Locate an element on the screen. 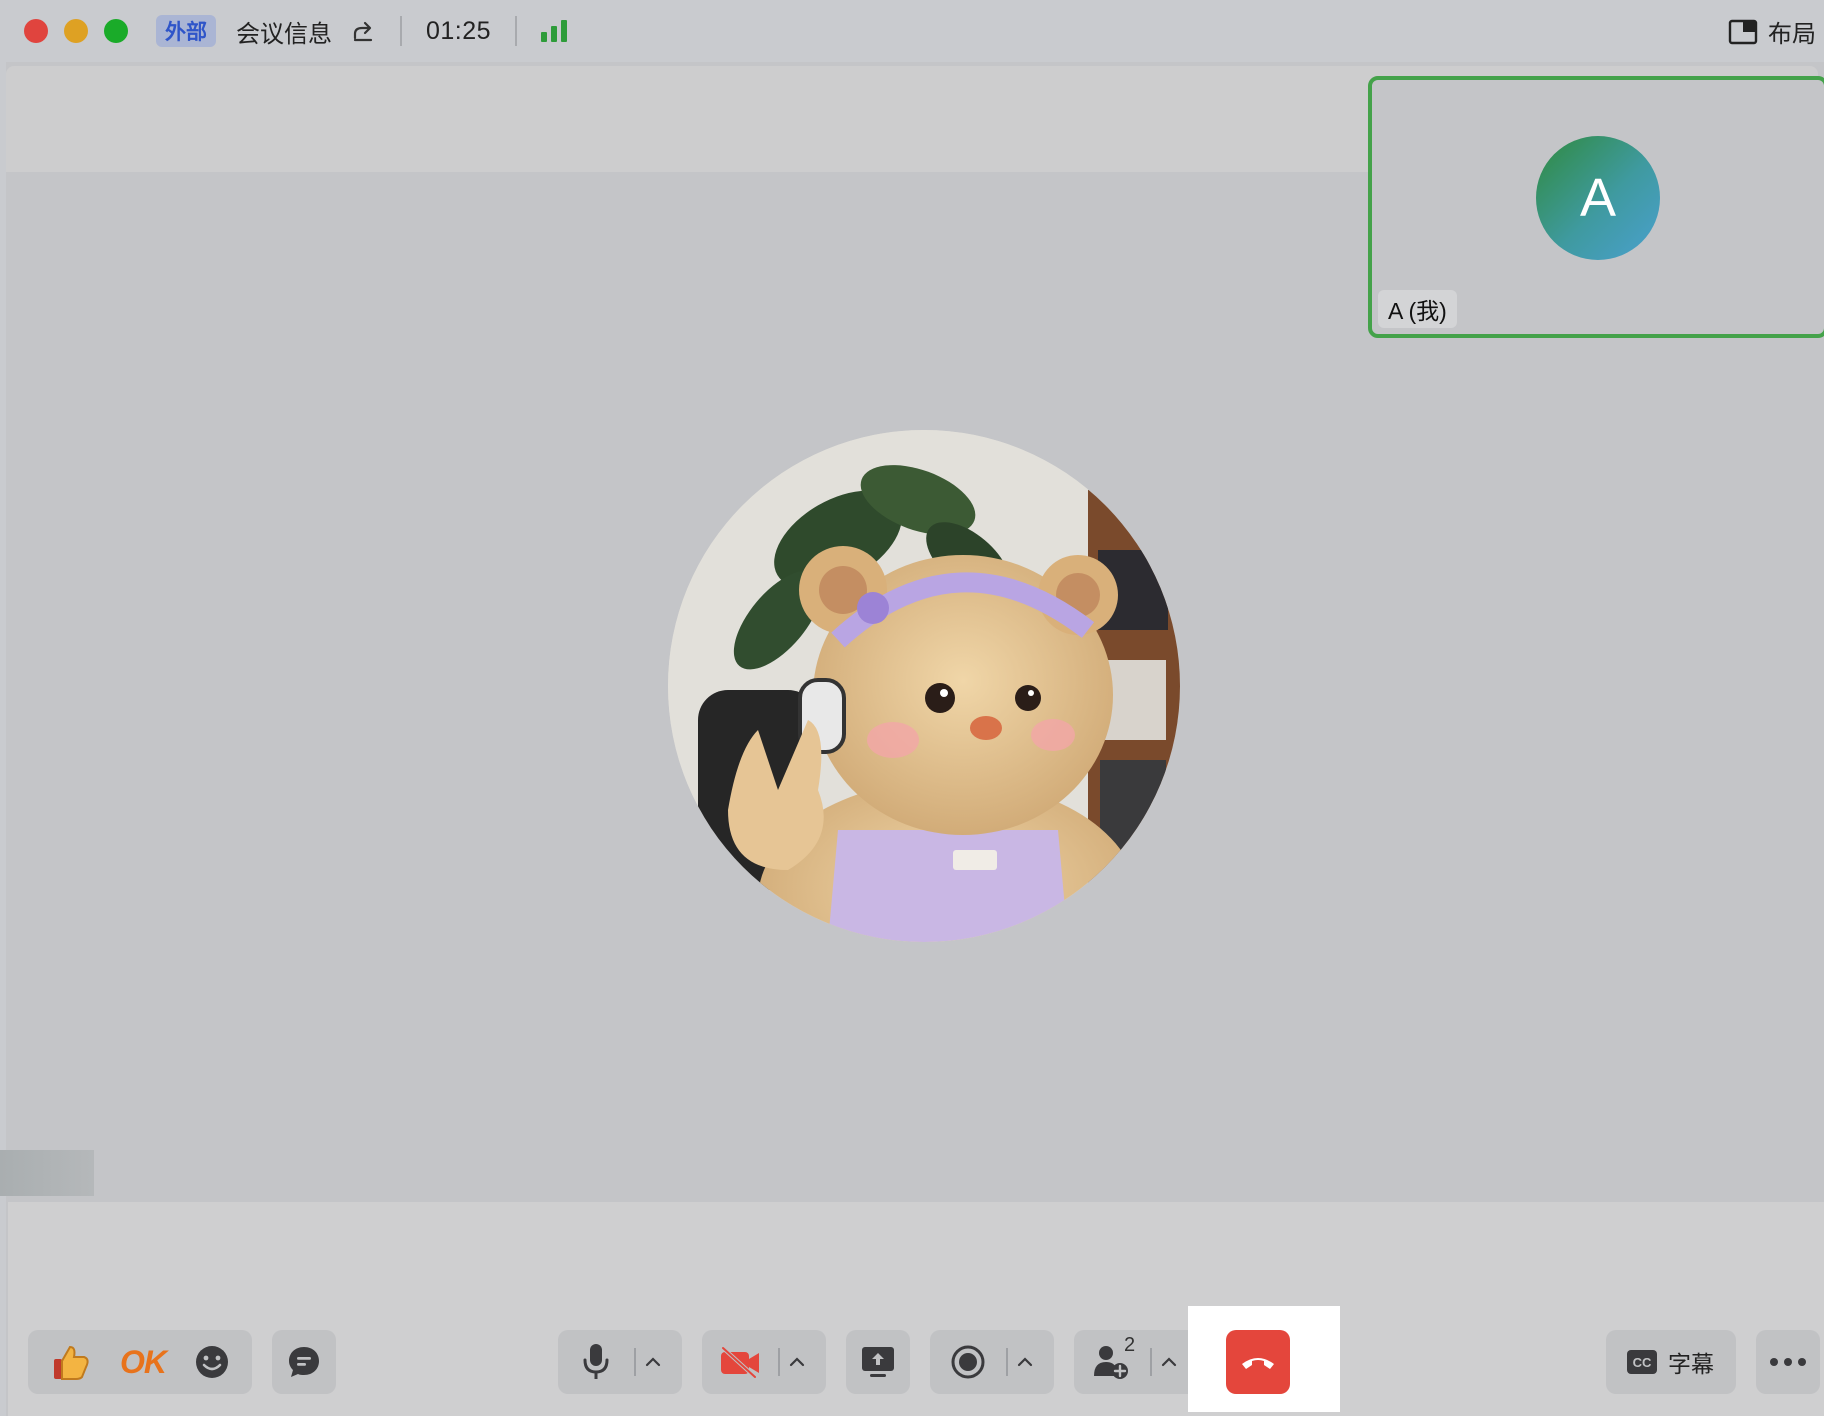 This screenshot has height=1416, width=1824. record-button is located at coordinates (968, 1362).